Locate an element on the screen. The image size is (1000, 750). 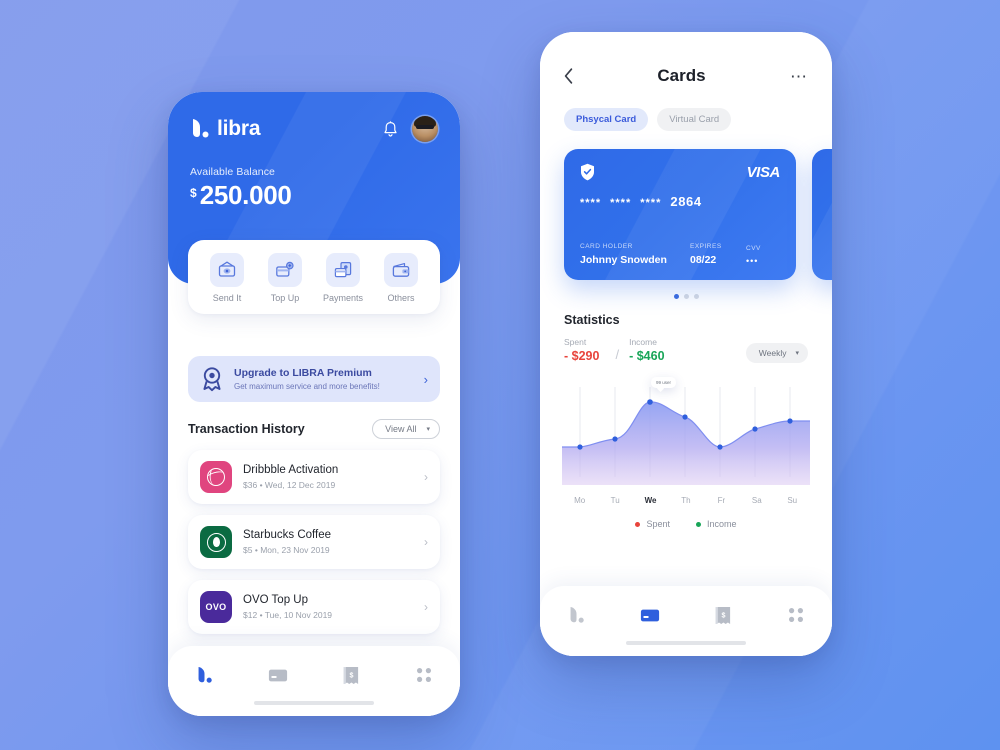
chevron-down-icon: ▾ is located at coordinates (797, 353).